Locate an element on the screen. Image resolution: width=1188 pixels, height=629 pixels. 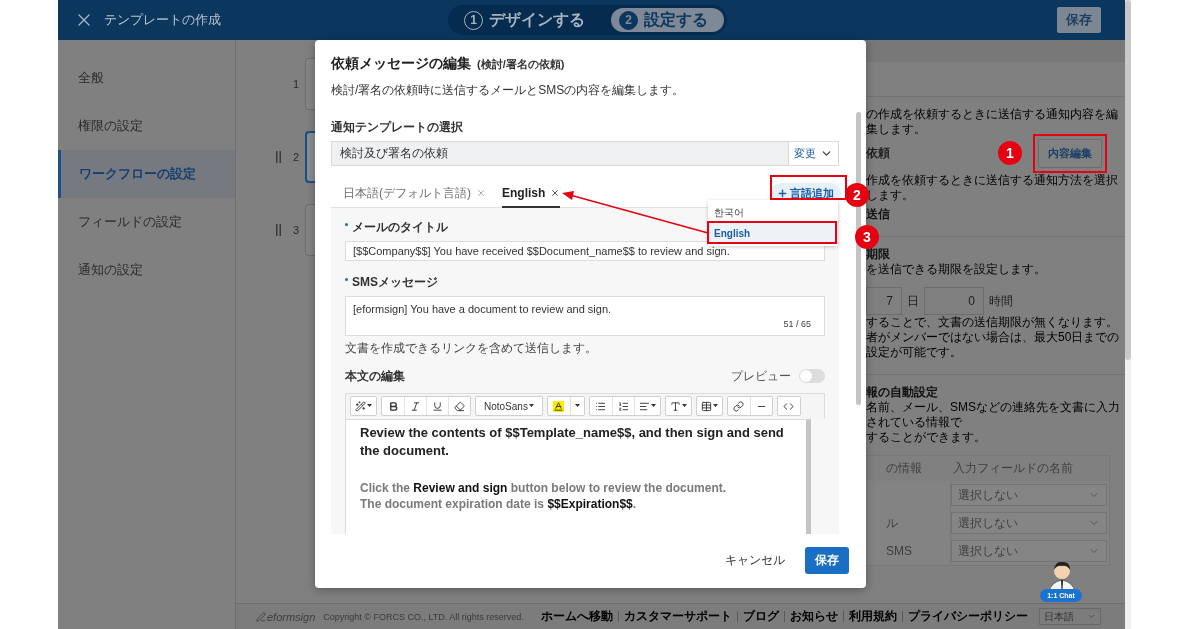
description-text: することができます。 is located at coordinates (926, 437).